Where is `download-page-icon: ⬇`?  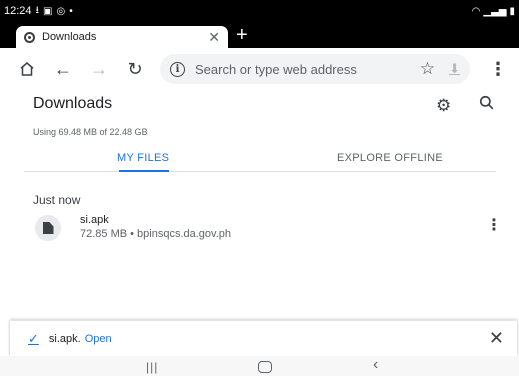
download-page-icon: ⬇ is located at coordinates (454, 69).